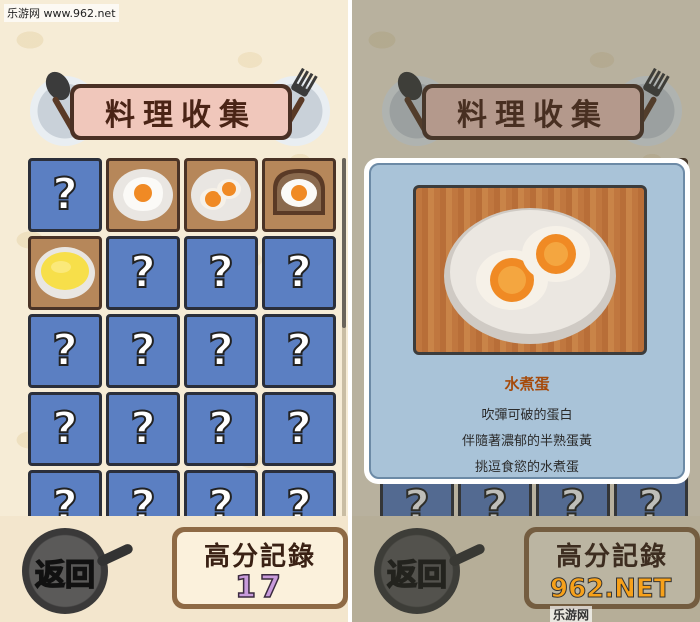 The width and height of the screenshot is (700, 622). I want to click on high-score-box: 高分記錄 17, so click(260, 568).